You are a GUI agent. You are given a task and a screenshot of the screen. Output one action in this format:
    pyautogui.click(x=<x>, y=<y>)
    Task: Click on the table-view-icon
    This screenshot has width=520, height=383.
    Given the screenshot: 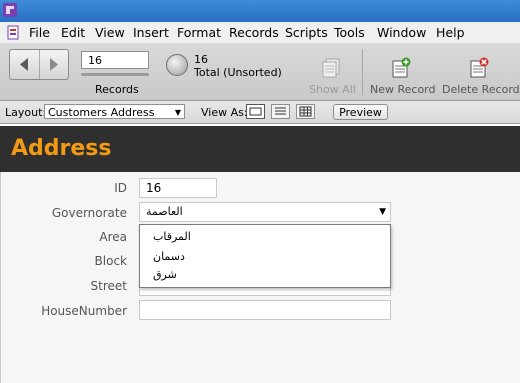 What is the action you would take?
    pyautogui.click(x=305, y=111)
    